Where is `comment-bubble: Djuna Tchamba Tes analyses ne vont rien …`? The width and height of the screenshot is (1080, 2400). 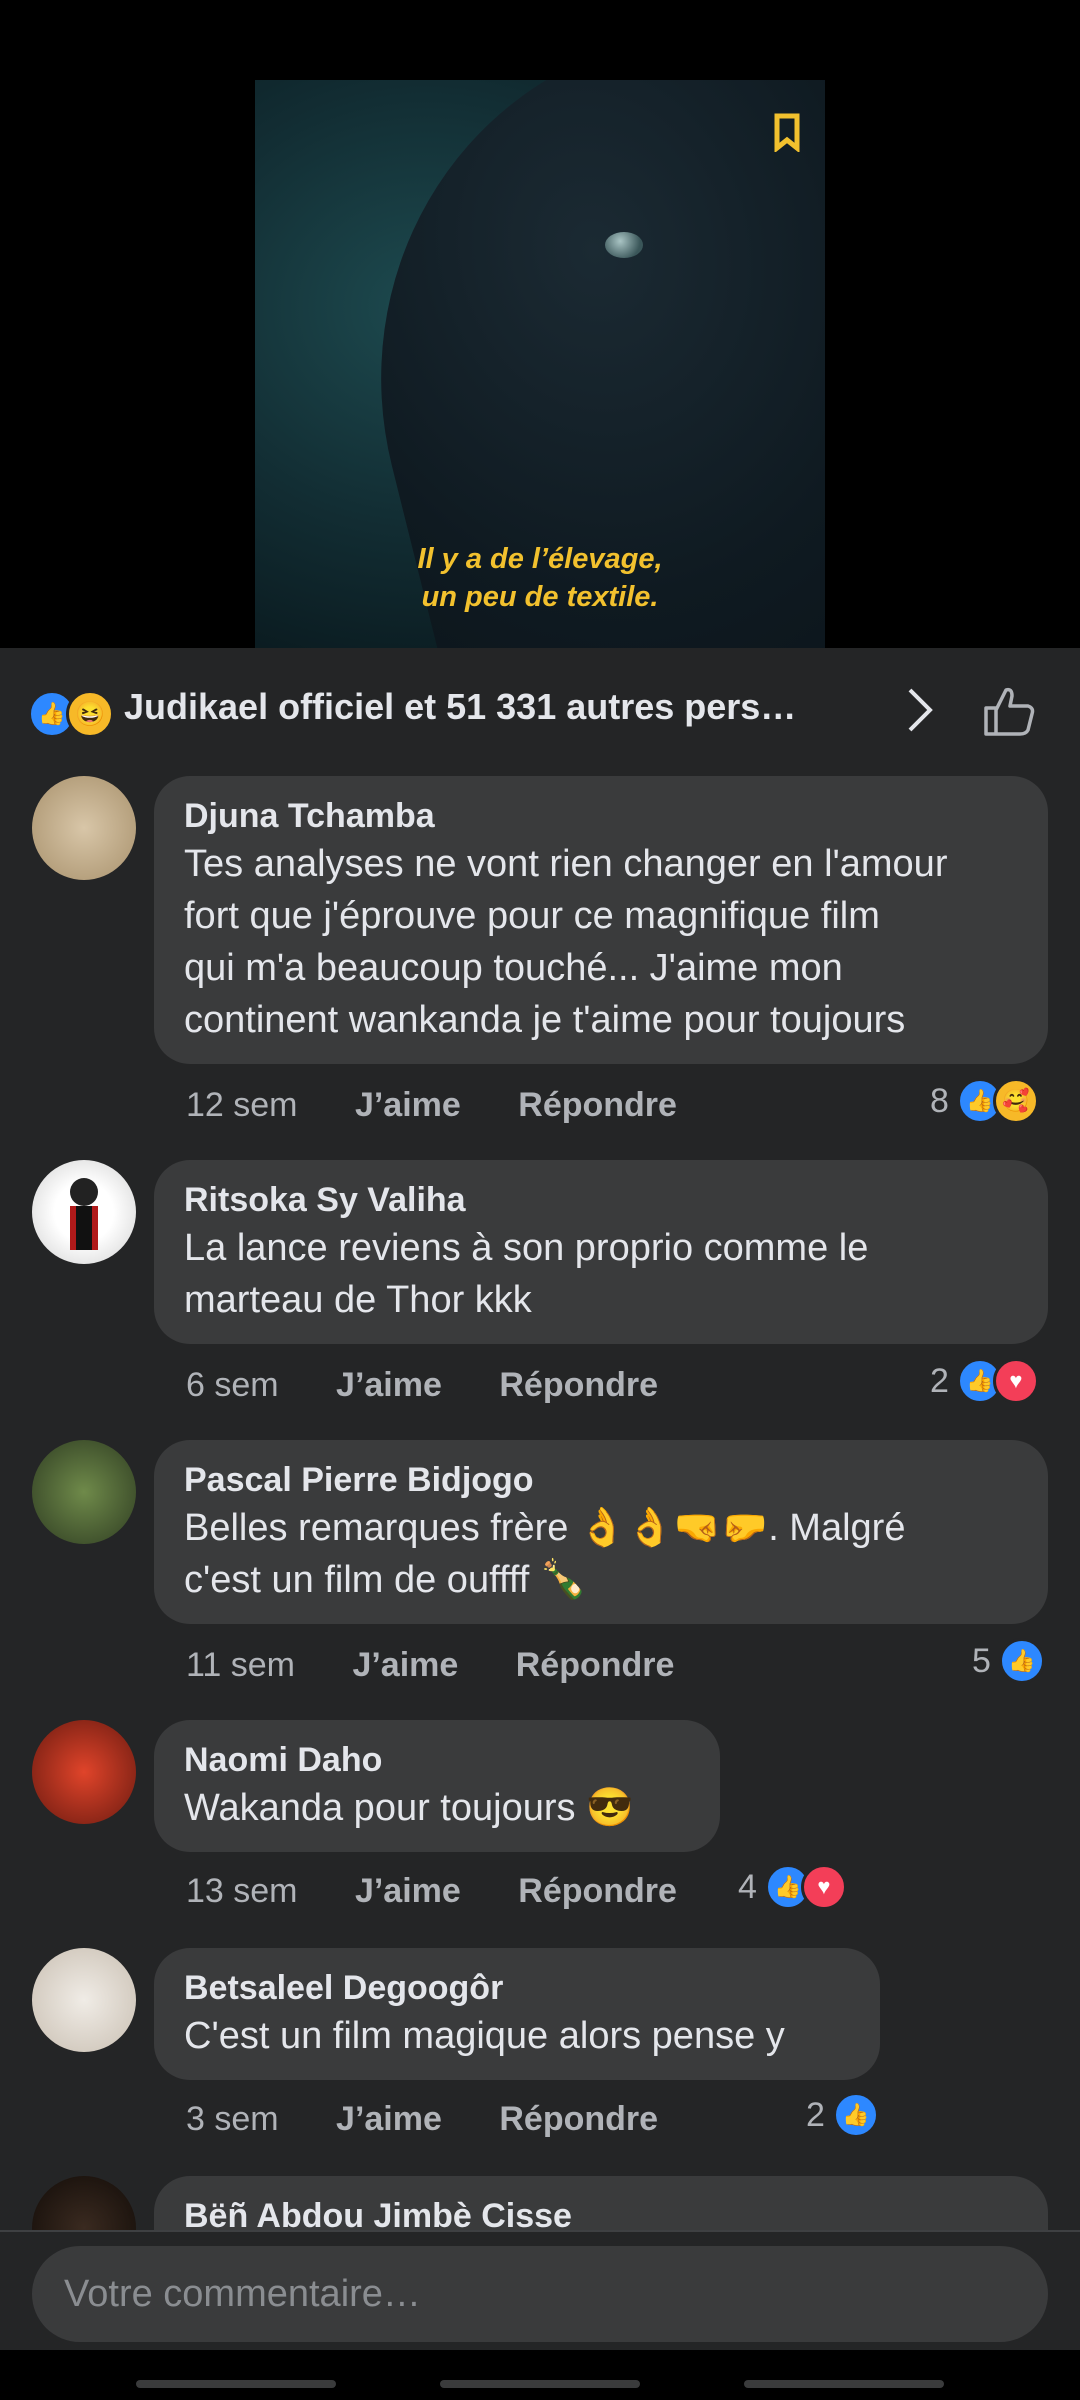
comment-bubble: Djuna Tchamba Tes analyses ne vont rien … is located at coordinates (601, 920).